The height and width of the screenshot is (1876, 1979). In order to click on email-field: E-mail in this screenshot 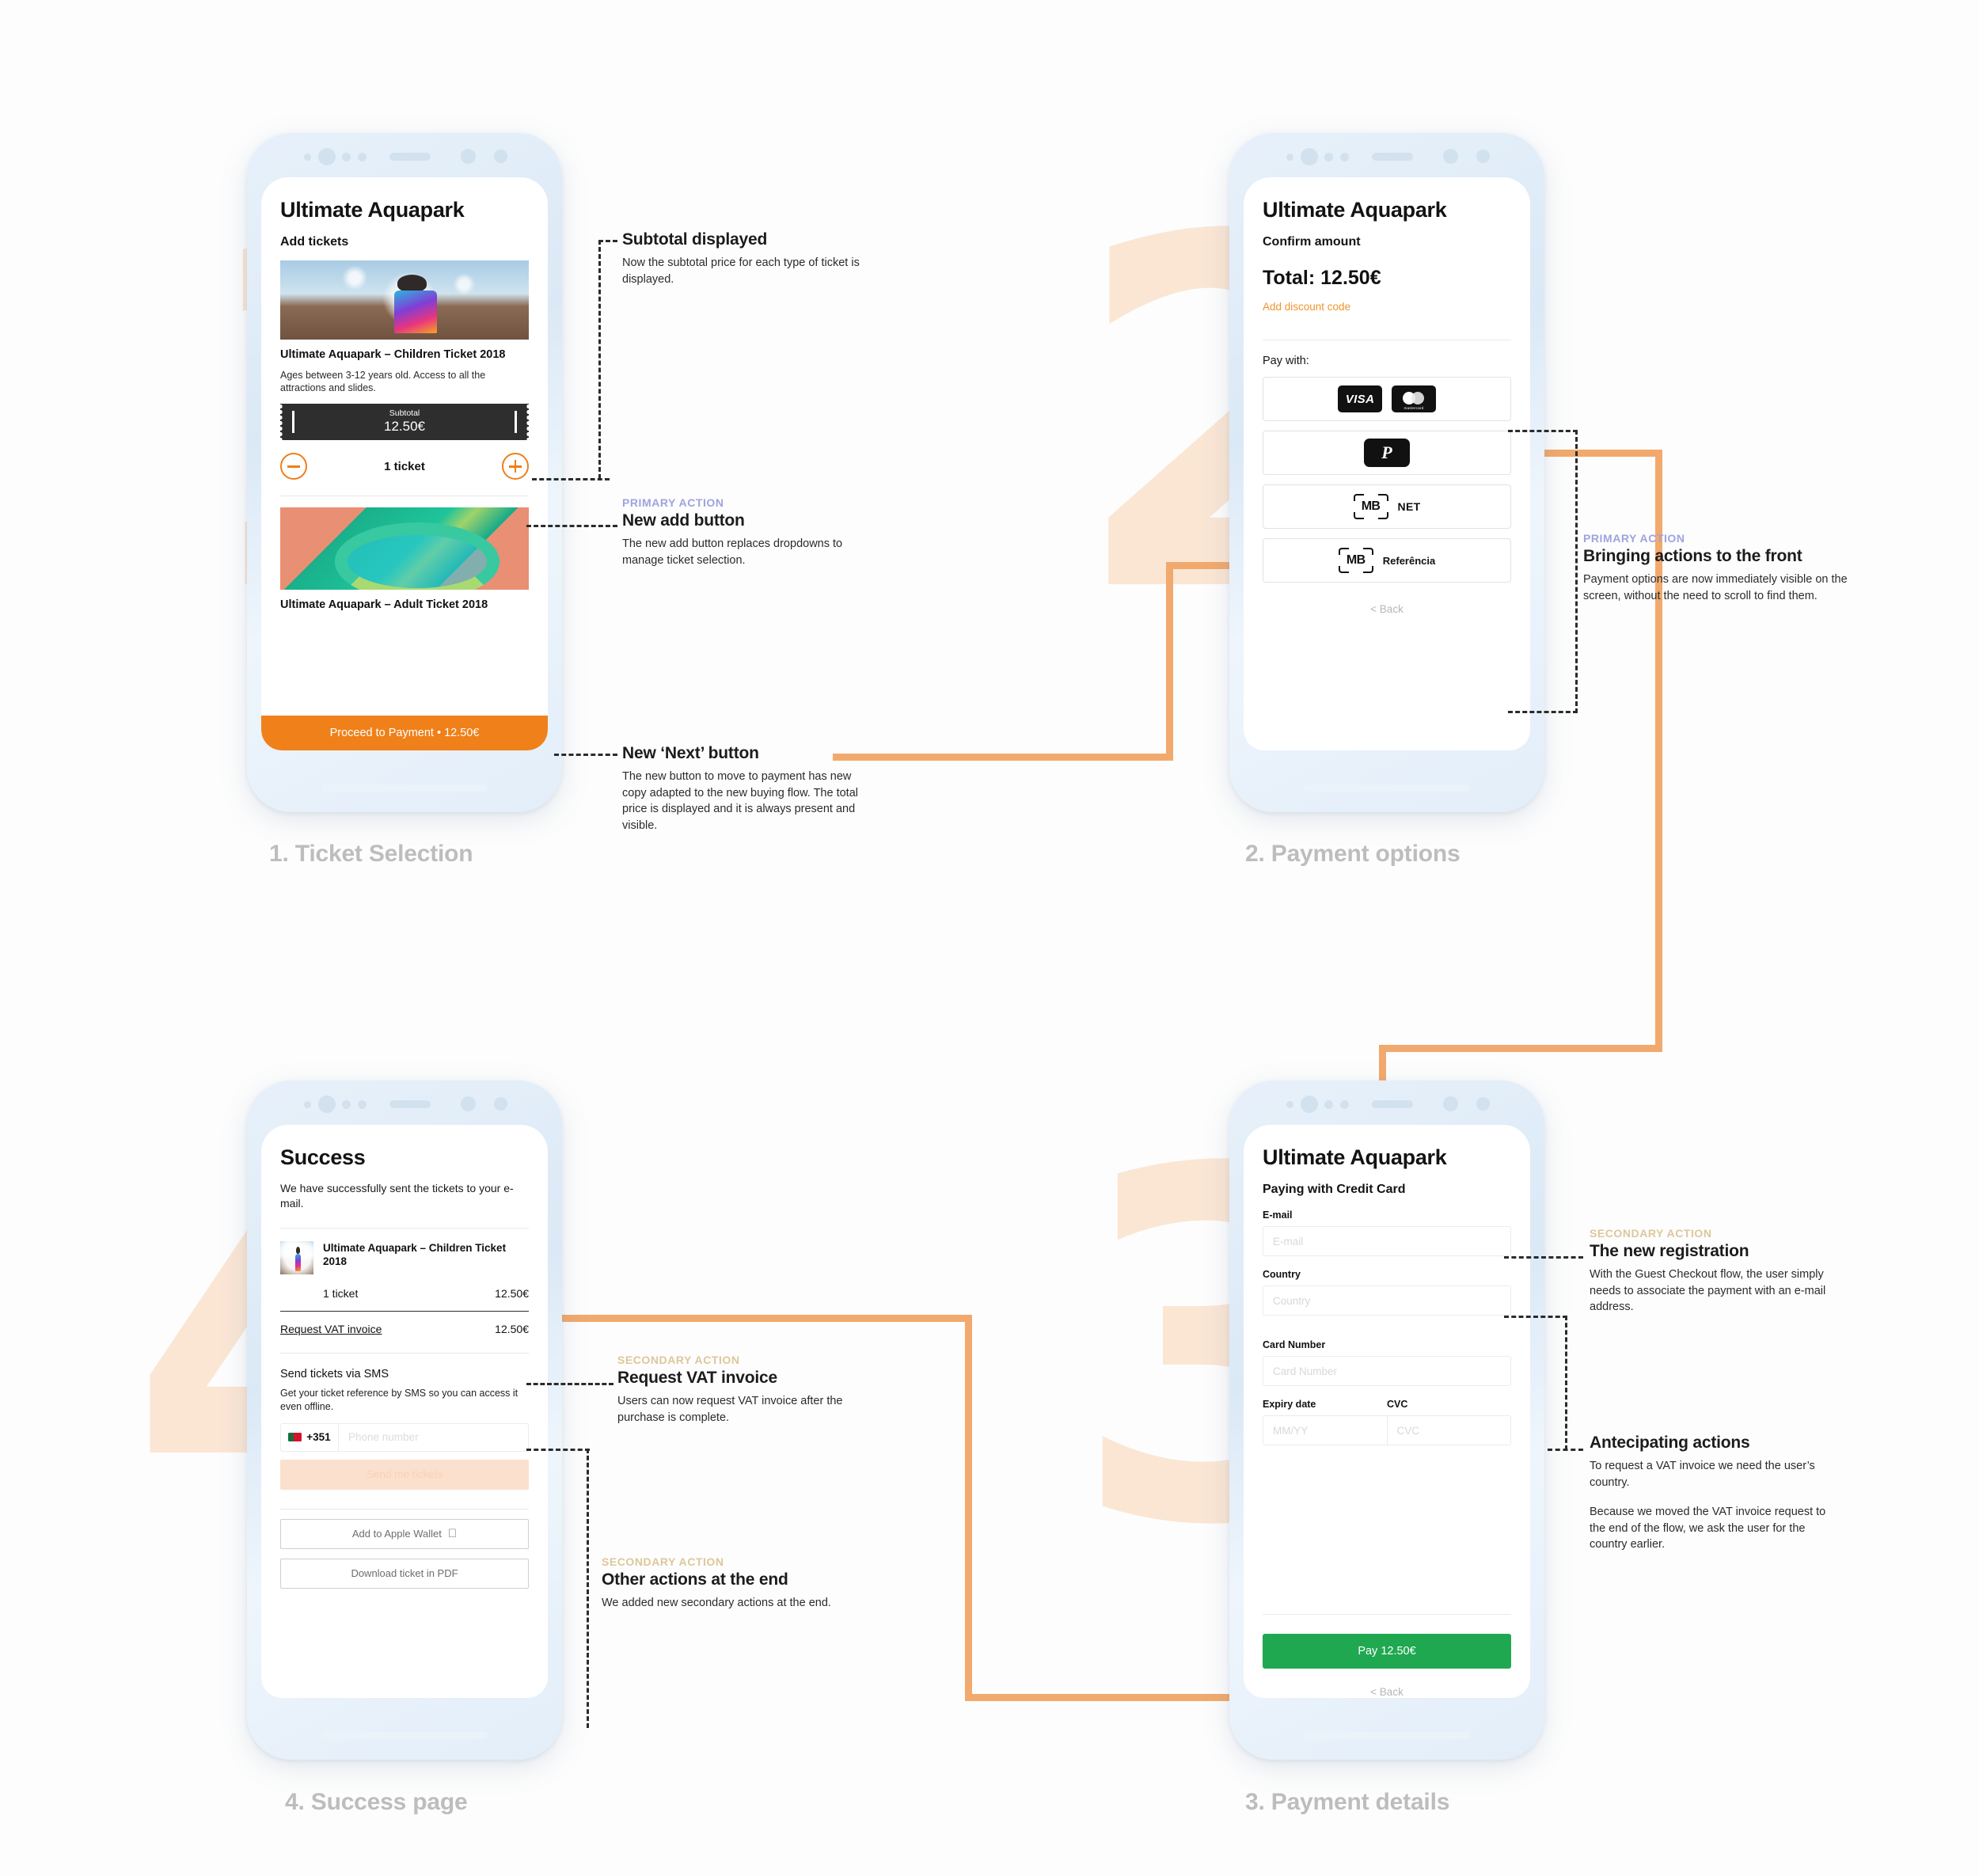, I will do `click(1387, 1241)`.